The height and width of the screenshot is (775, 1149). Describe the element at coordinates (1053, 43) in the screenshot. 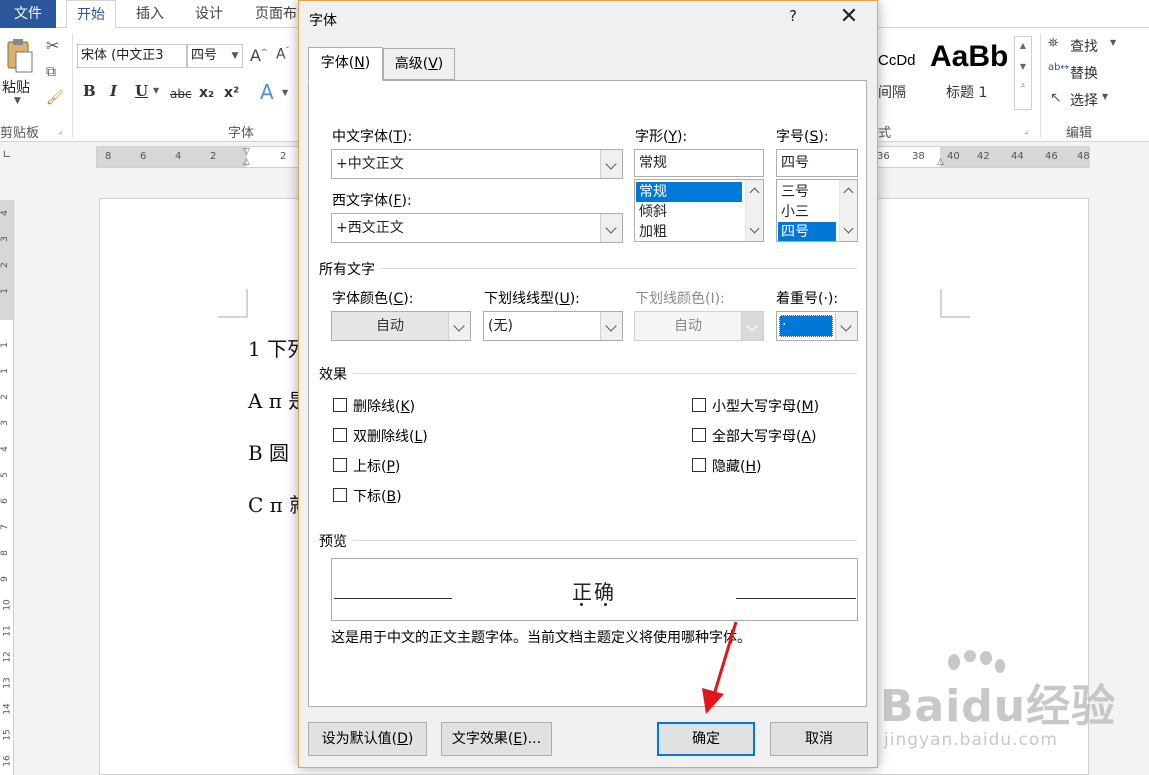

I see `find-icon: ⛯` at that location.